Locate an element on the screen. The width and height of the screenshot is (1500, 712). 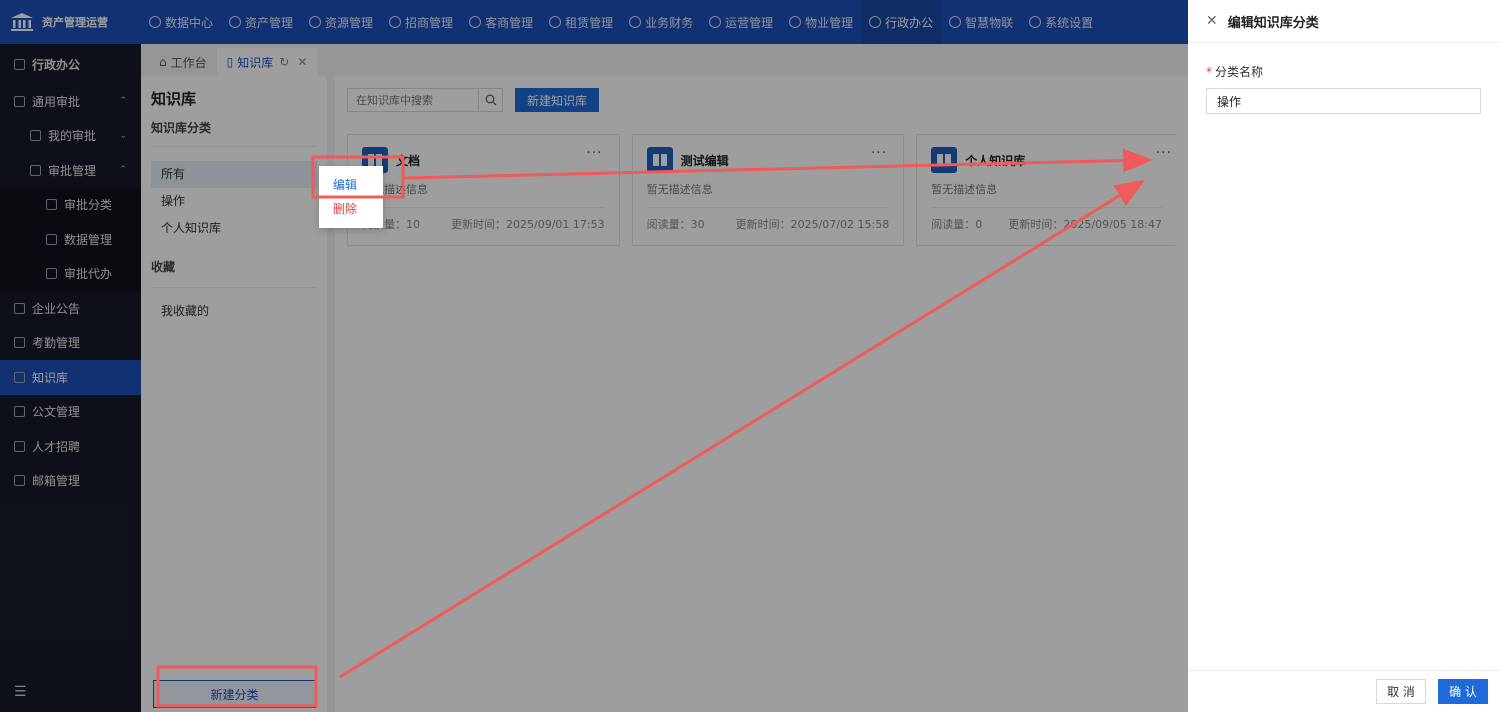
category-context-menu: 编辑 删除 is located at coordinates (351, 197).